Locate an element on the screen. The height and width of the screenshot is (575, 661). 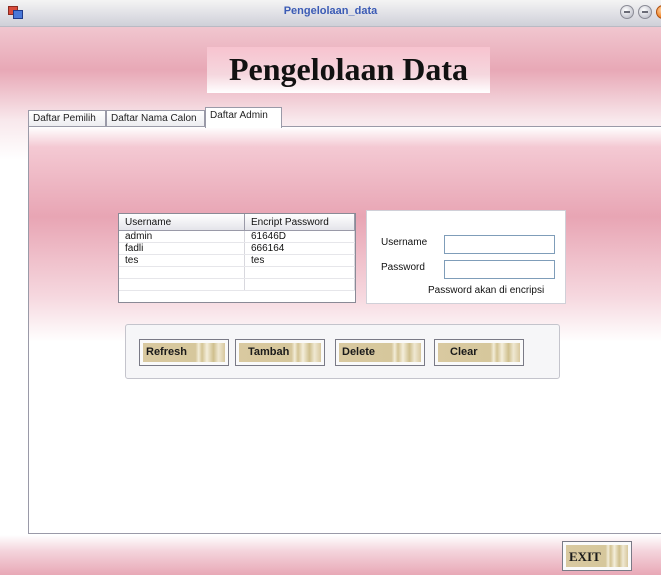
exit-button: EXIT is located at coordinates (597, 556).